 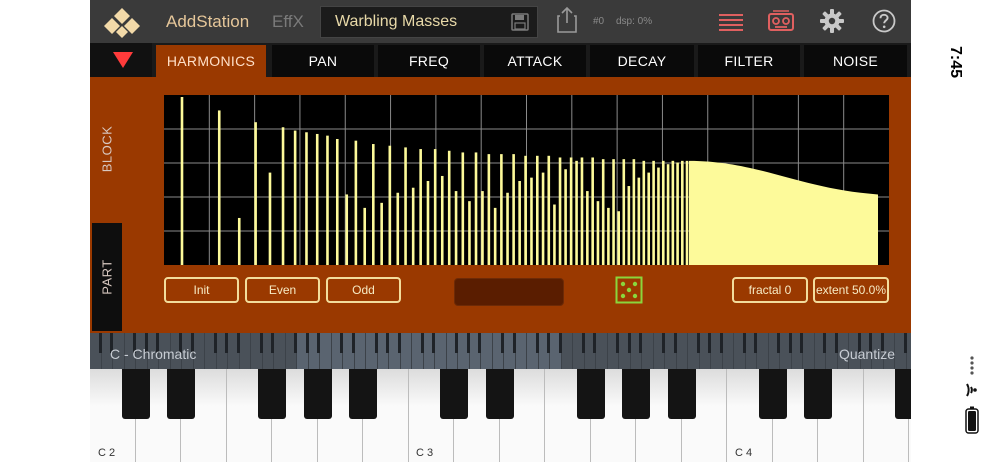 What do you see at coordinates (107, 277) in the screenshot?
I see `part-side-tab: PART` at bounding box center [107, 277].